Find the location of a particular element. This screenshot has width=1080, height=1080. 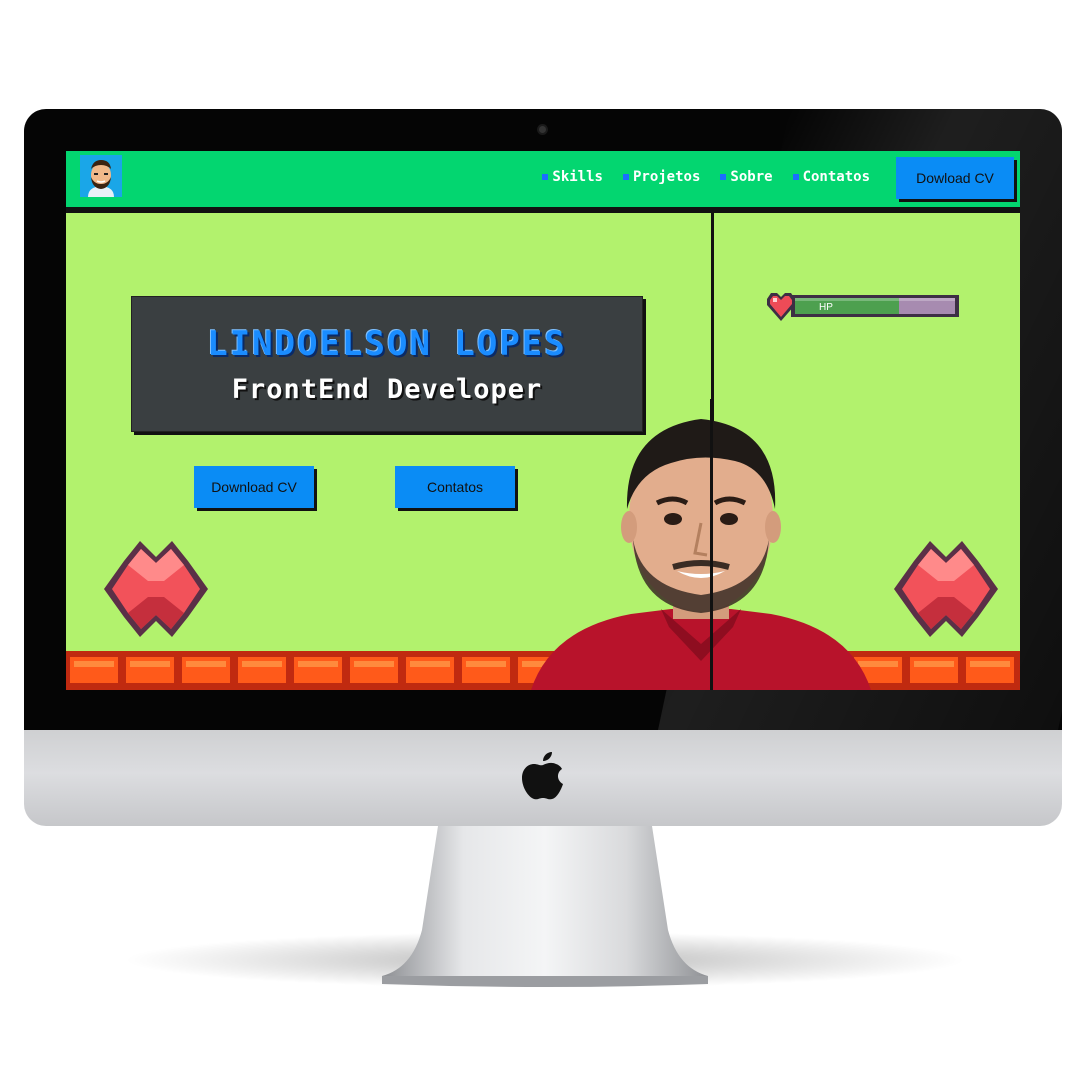

avatar is located at coordinates (101, 176).